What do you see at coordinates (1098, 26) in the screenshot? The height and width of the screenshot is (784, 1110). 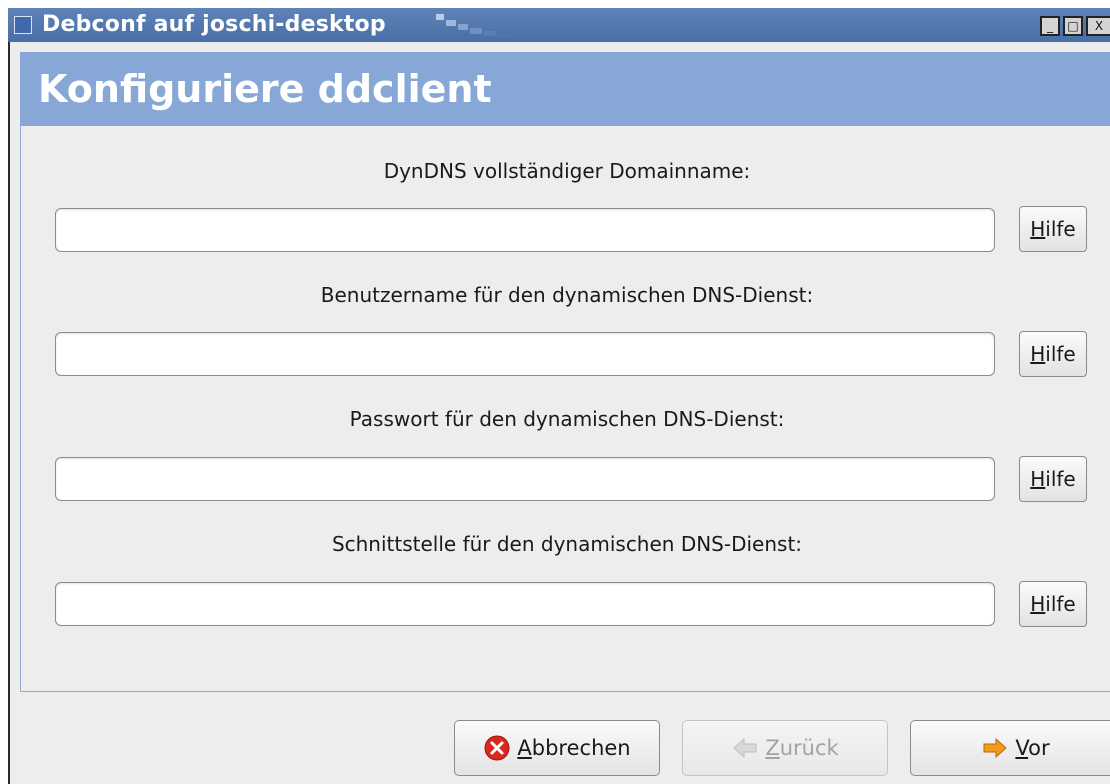 I see `close-button: X` at bounding box center [1098, 26].